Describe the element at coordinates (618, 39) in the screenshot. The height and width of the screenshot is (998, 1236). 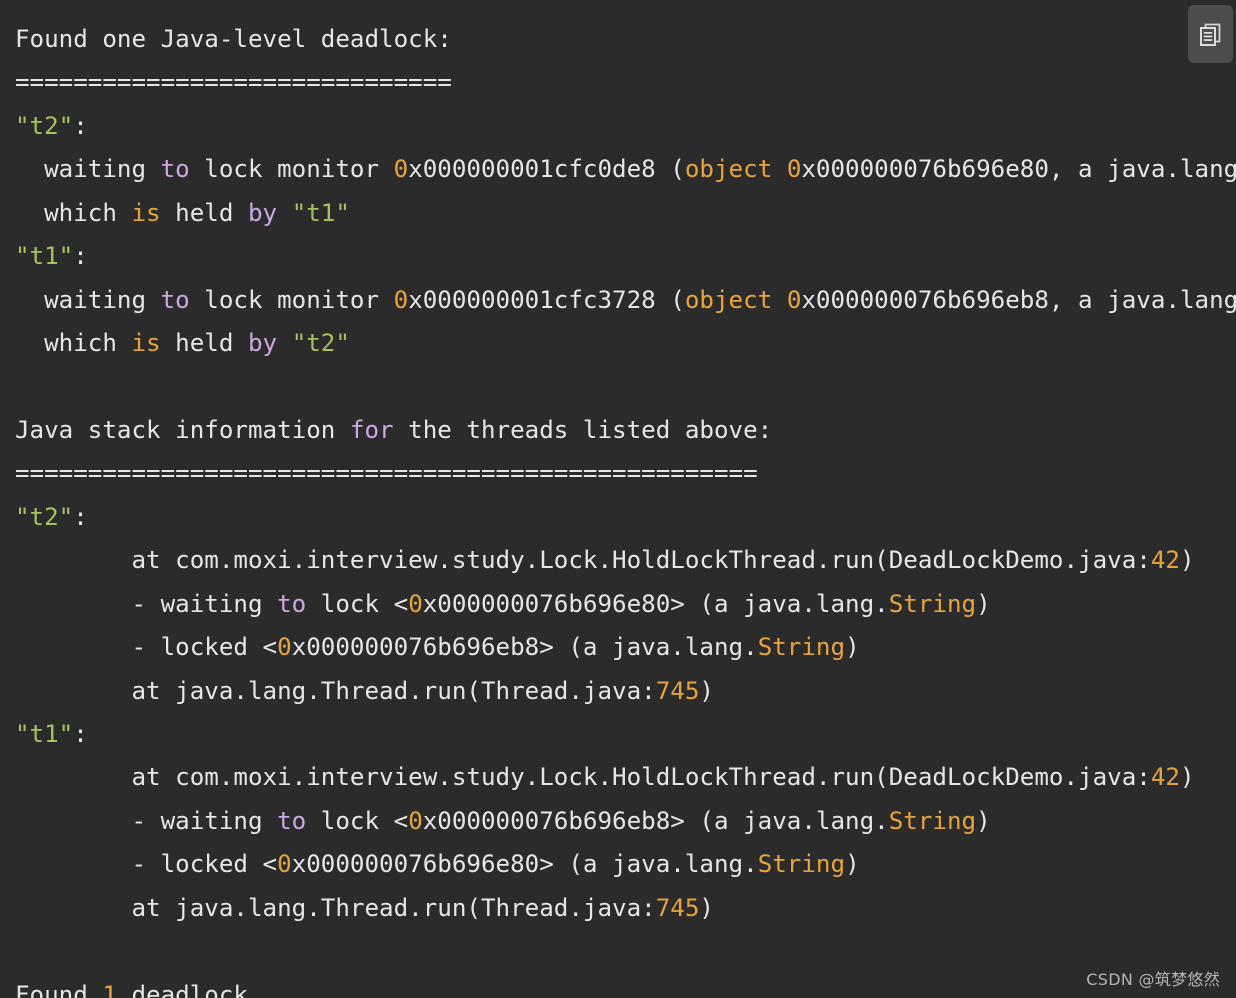
I see `code-line: Found one Java-level deadlock:` at that location.